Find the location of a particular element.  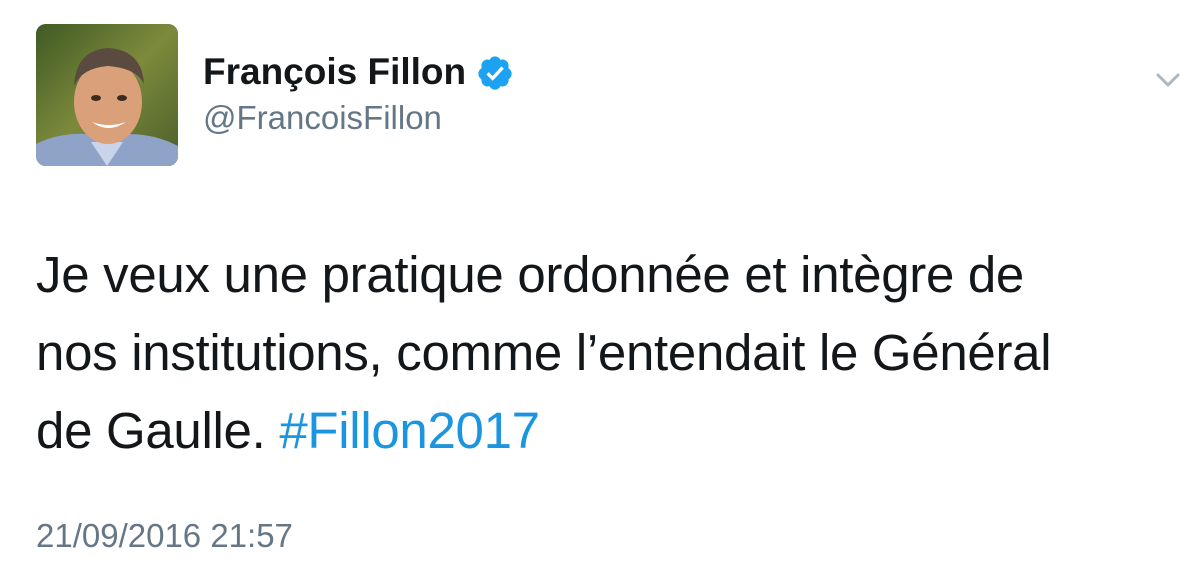

author-avatar is located at coordinates (107, 95).